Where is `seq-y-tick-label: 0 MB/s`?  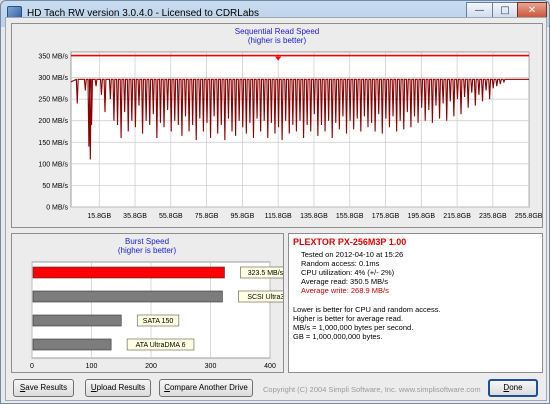
seq-y-tick-label: 0 MB/s is located at coordinates (57, 208).